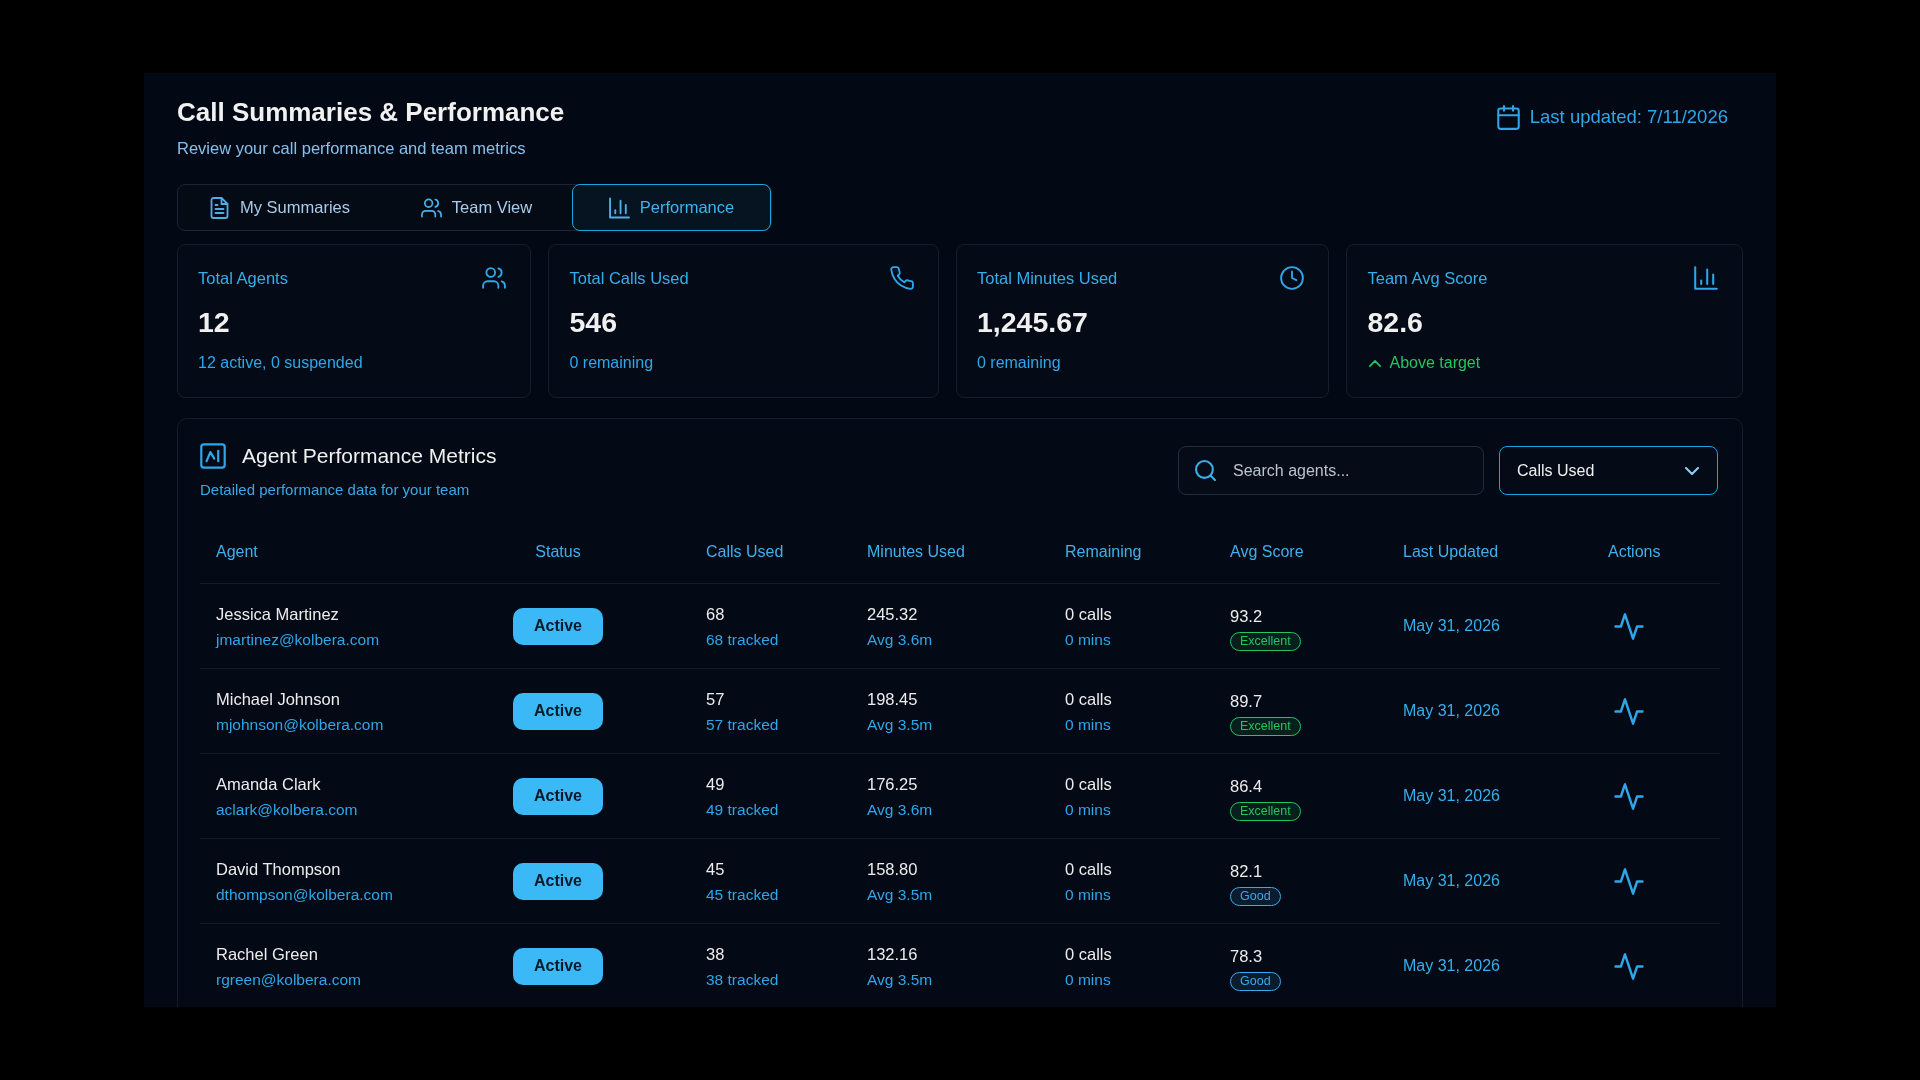 This screenshot has width=1920, height=1080. I want to click on sort-dropdown: Calls Used, so click(1608, 470).